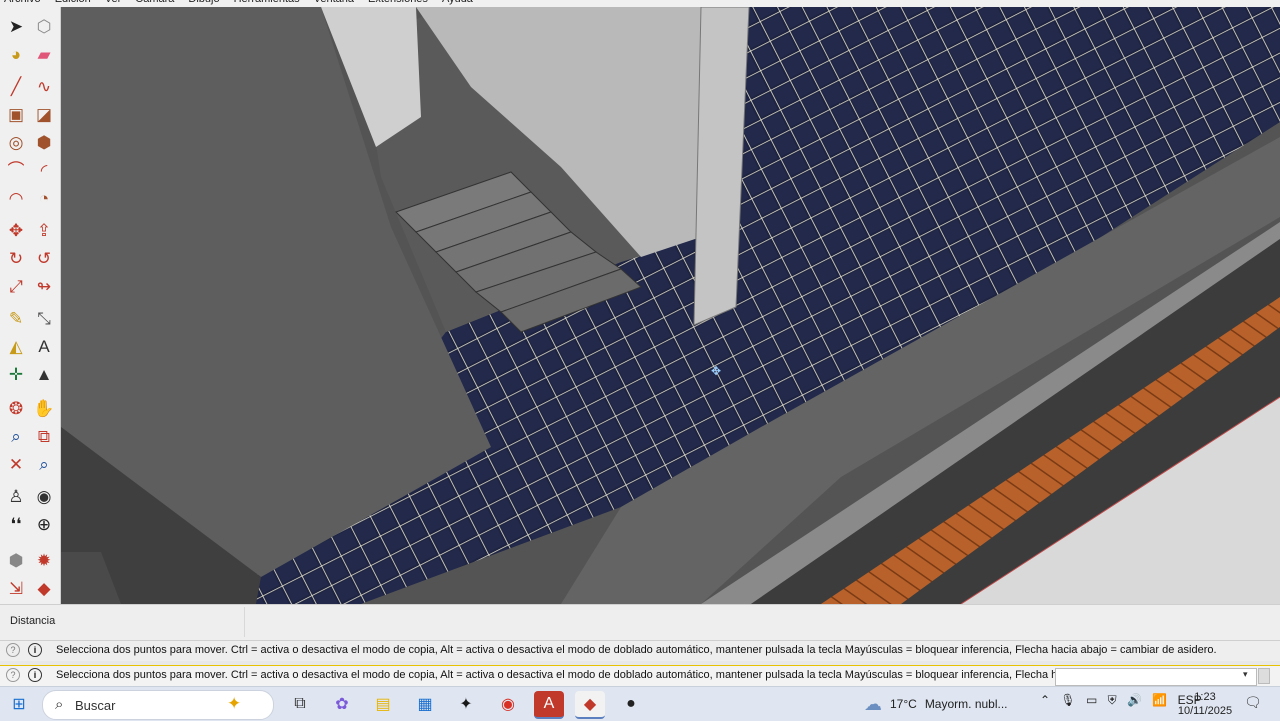 This screenshot has width=1280, height=721. What do you see at coordinates (44, 588) in the screenshot?
I see `ruby-console-icon: ◆` at bounding box center [44, 588].